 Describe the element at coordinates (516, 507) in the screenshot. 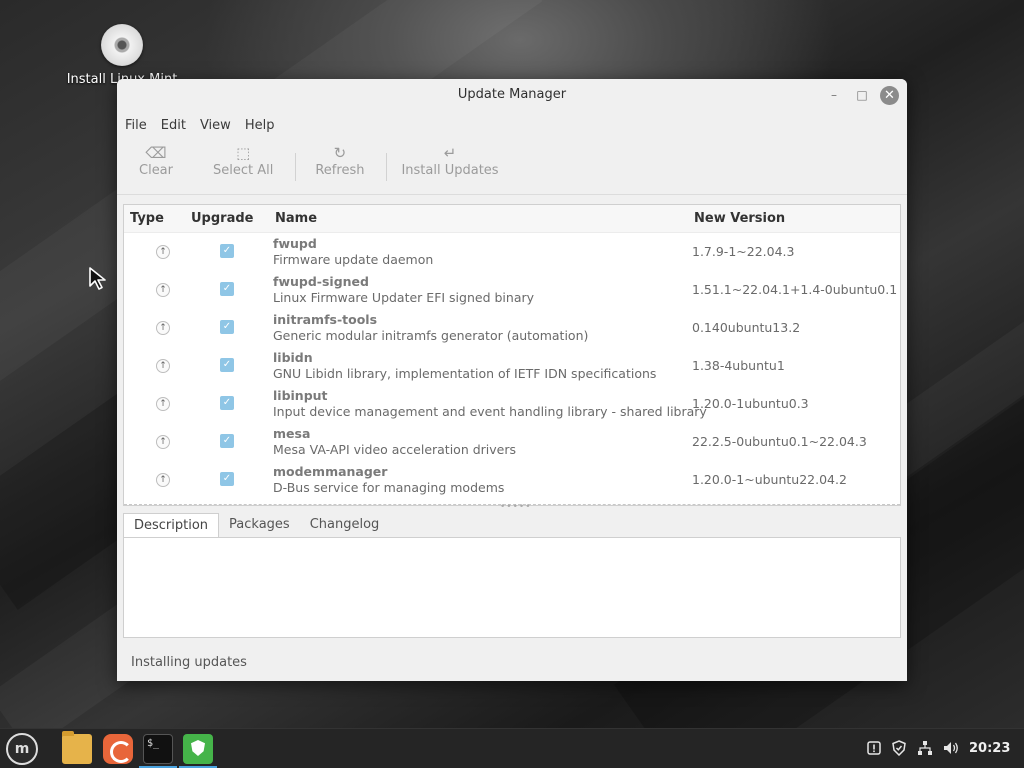

I see `pane-resize-handle: •••••` at that location.